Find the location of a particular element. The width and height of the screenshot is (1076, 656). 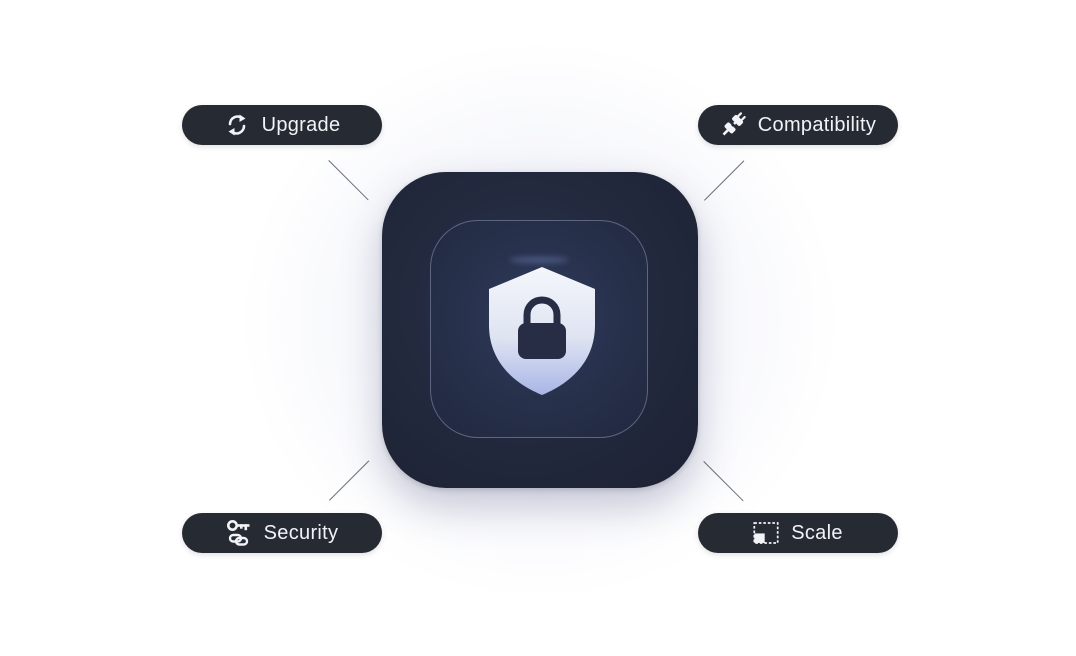

upgrade-pill: Upgrade is located at coordinates (282, 125).